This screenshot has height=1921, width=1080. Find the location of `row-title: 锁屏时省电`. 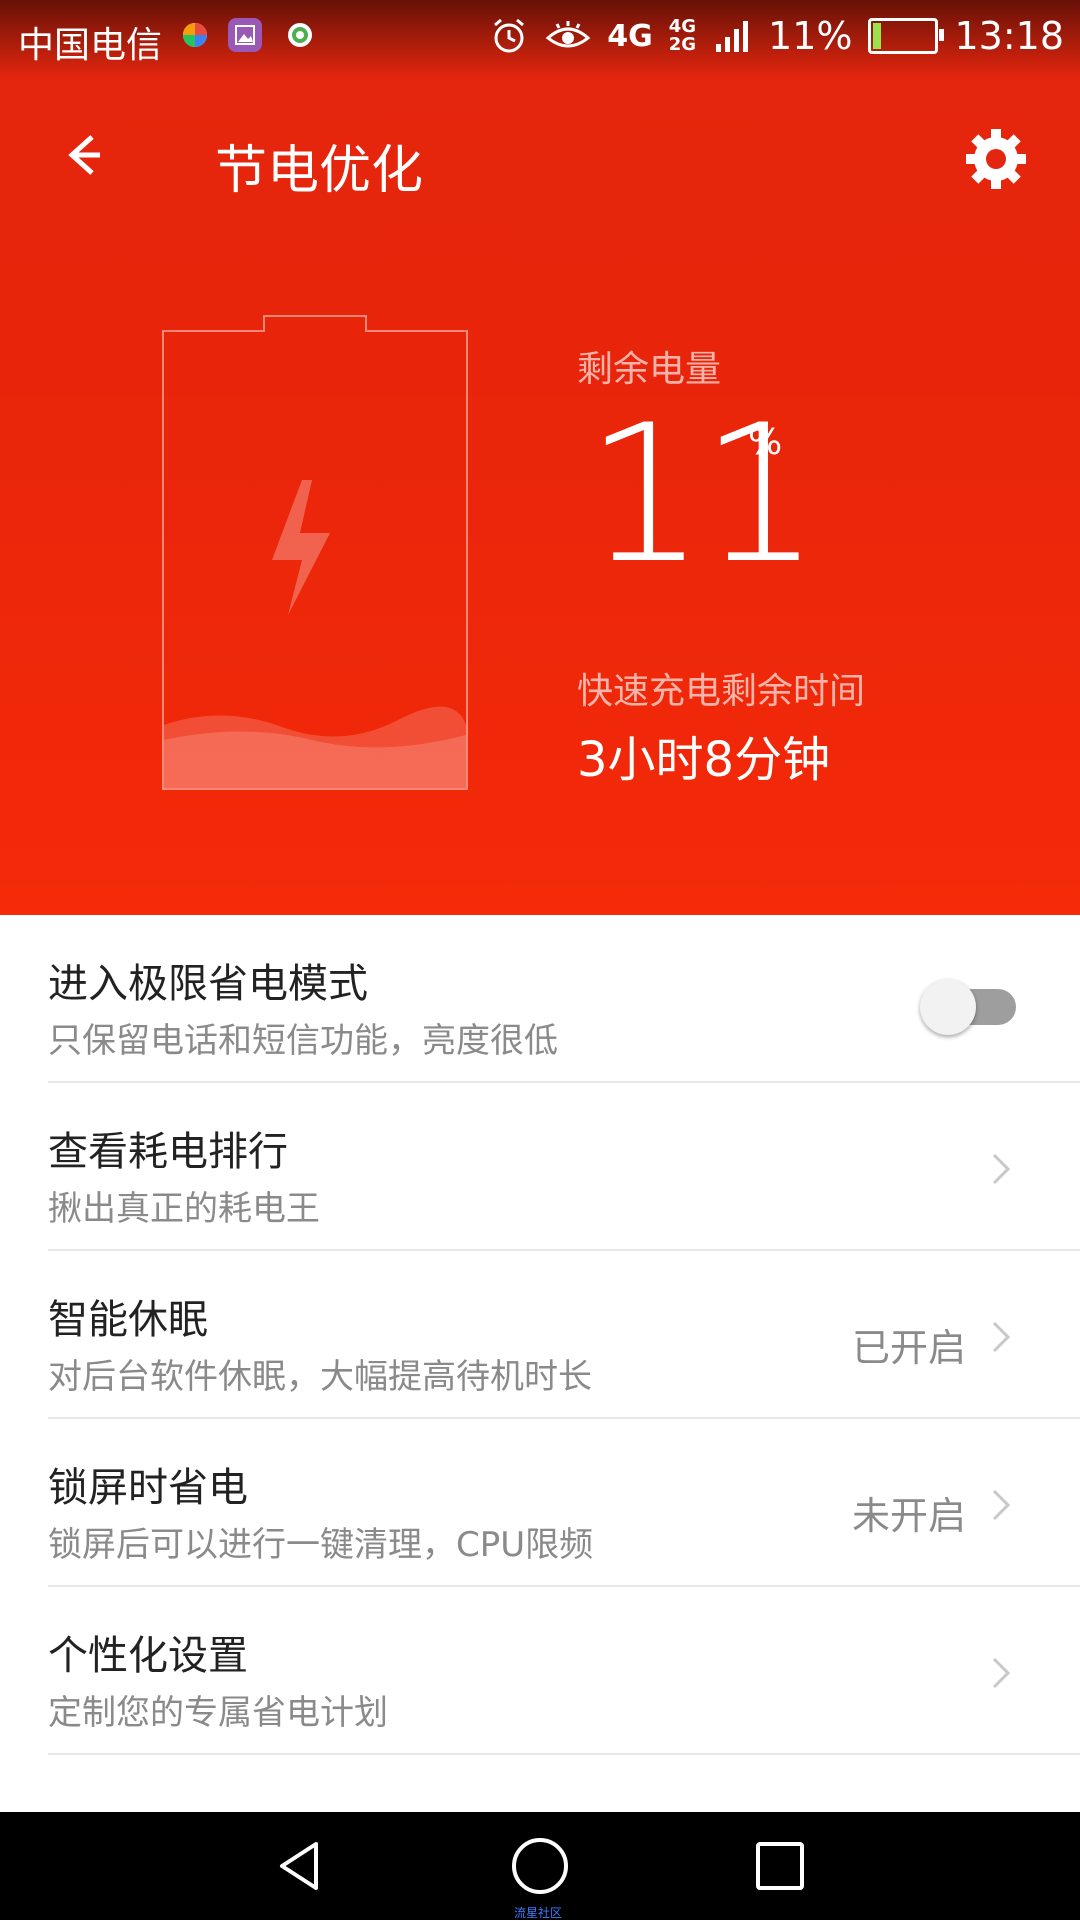

row-title: 锁屏时省电 is located at coordinates (148, 1488).